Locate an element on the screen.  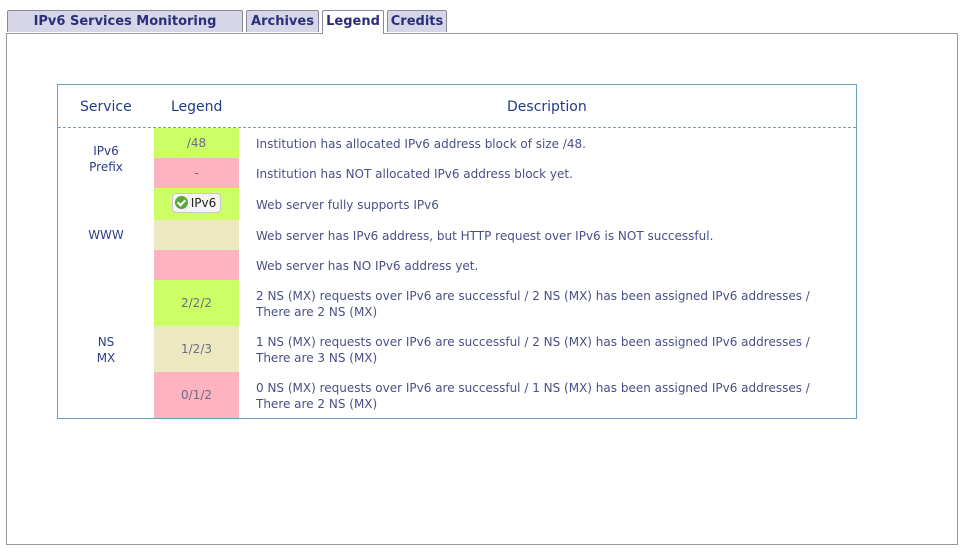
legend-cell-ns-222: 2/2/2 is located at coordinates (196, 303).